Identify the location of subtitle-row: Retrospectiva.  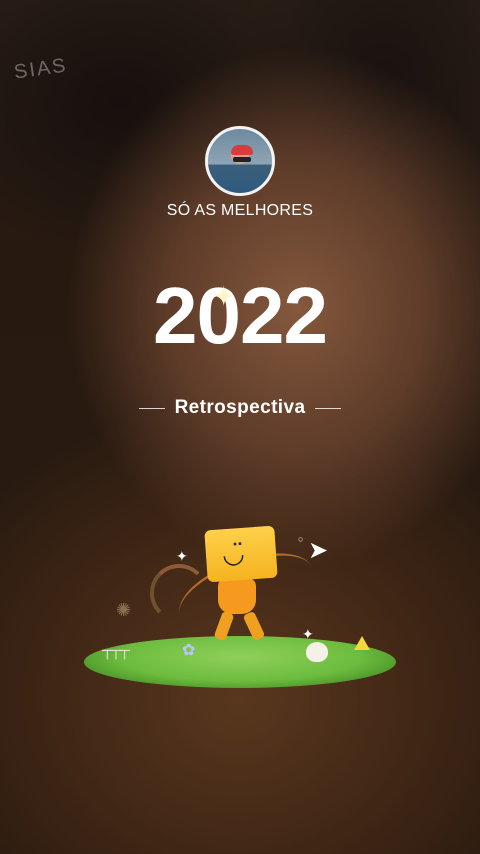
(240, 408).